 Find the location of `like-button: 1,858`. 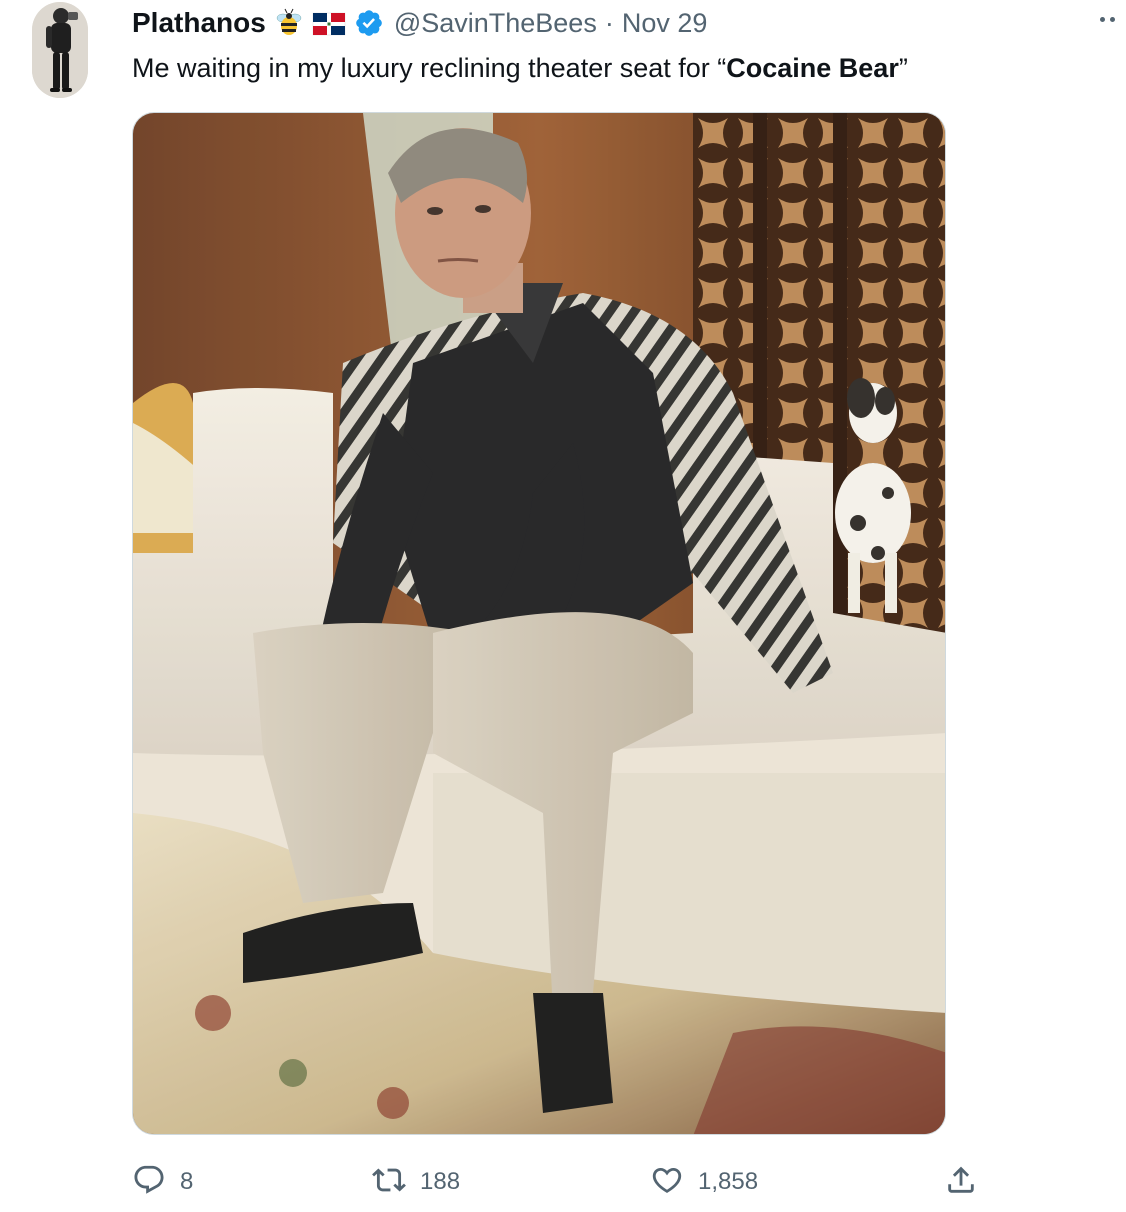

like-button: 1,858 is located at coordinates (704, 1182).